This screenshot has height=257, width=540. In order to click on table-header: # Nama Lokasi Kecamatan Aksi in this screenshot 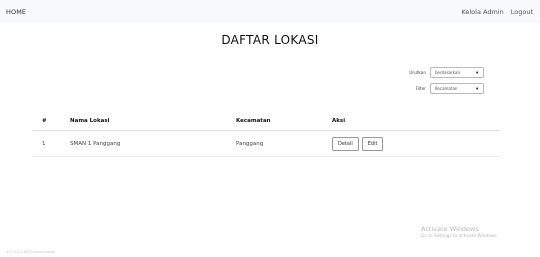, I will do `click(266, 121)`.